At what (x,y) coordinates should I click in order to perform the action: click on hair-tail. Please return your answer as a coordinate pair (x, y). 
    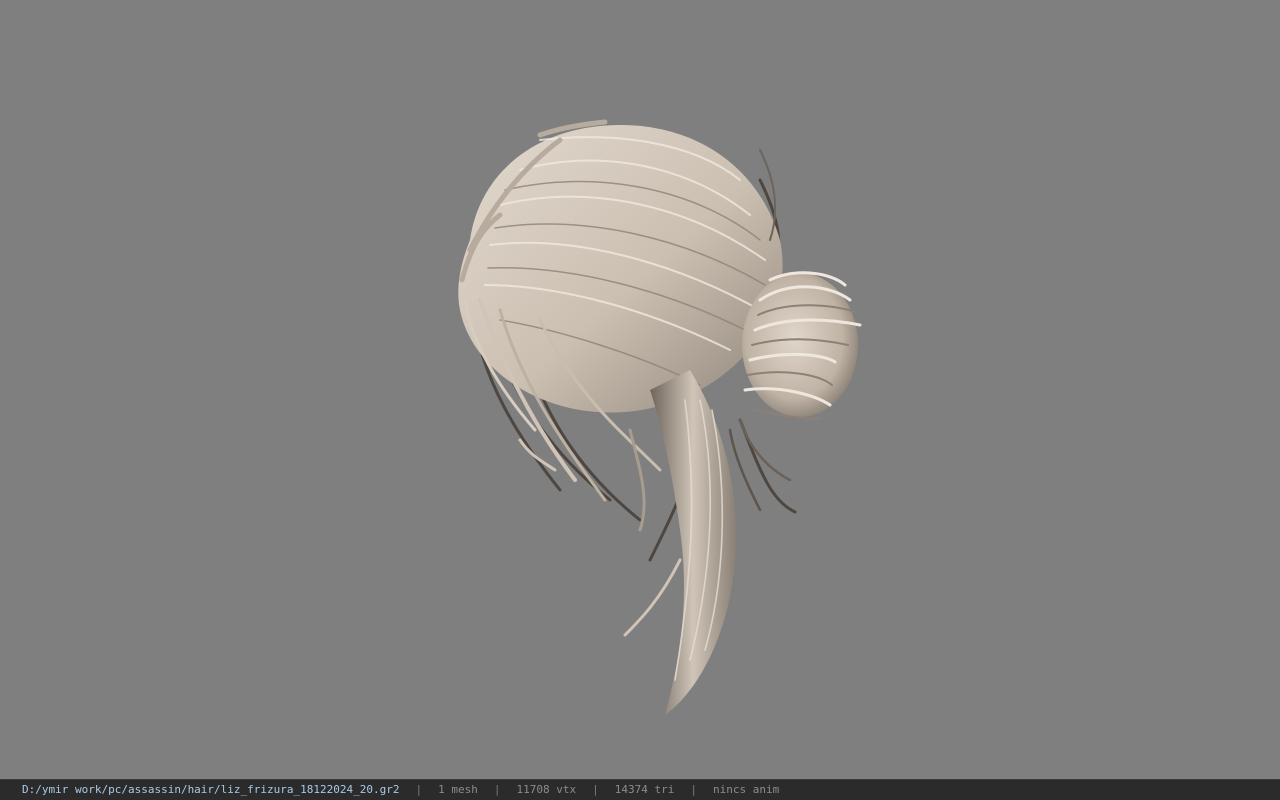
    Looking at the image, I should click on (679, 542).